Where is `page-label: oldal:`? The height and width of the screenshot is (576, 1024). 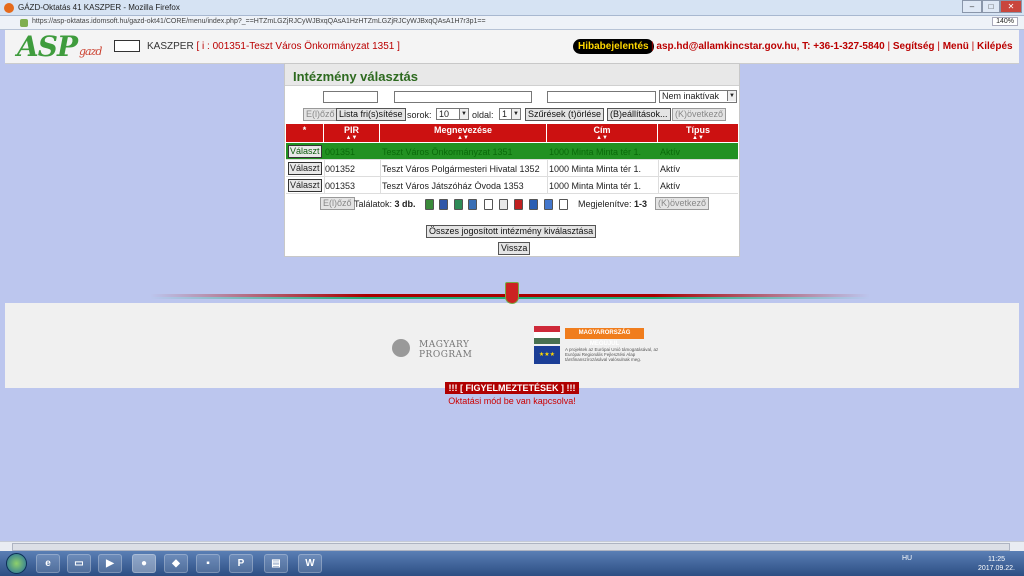
page-label: oldal: is located at coordinates (483, 115).